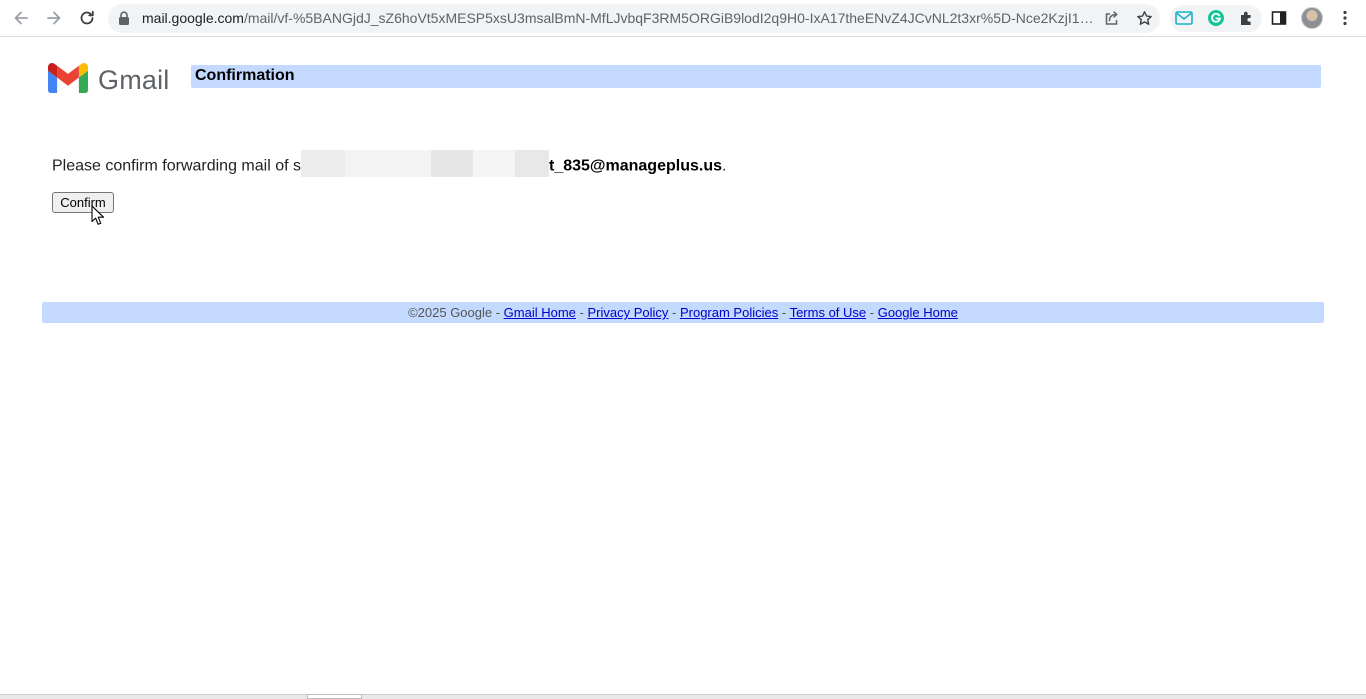 The height and width of the screenshot is (699, 1366). What do you see at coordinates (918, 312) in the screenshot?
I see `footer-link-google-home: Google Home` at bounding box center [918, 312].